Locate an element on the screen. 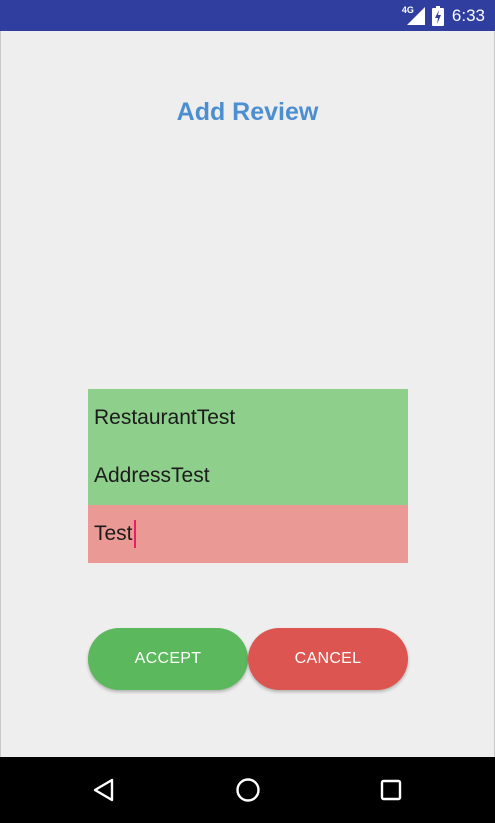 This screenshot has width=495, height=823. accept-button: ACCEPT is located at coordinates (168, 659).